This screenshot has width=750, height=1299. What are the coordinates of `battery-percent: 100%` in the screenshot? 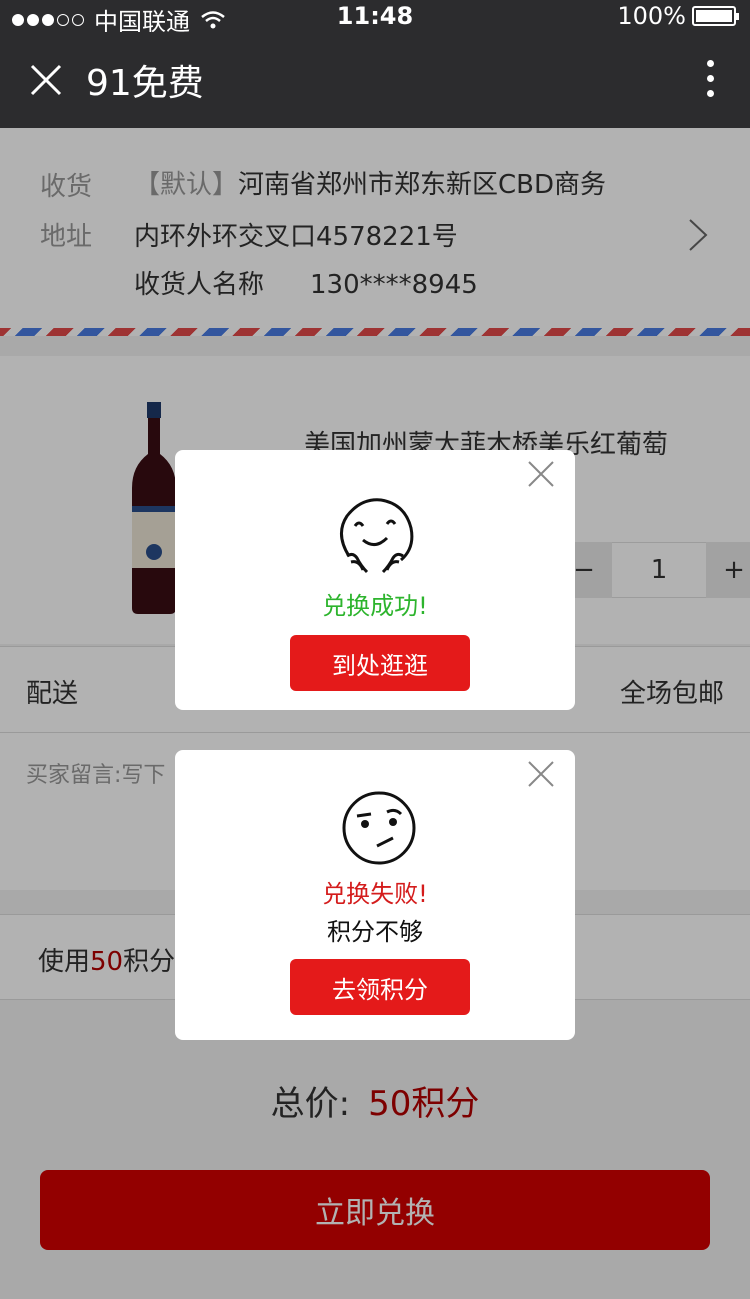 It's located at (651, 16).